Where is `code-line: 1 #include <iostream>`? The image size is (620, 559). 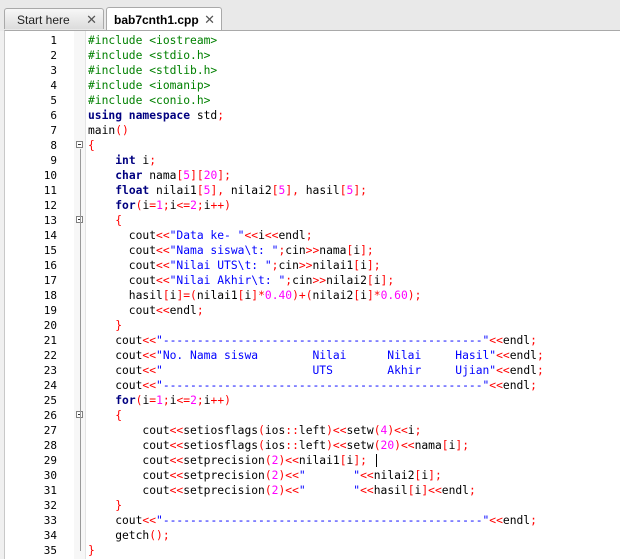
code-line: 1 #include <iostream> is located at coordinates (312, 40).